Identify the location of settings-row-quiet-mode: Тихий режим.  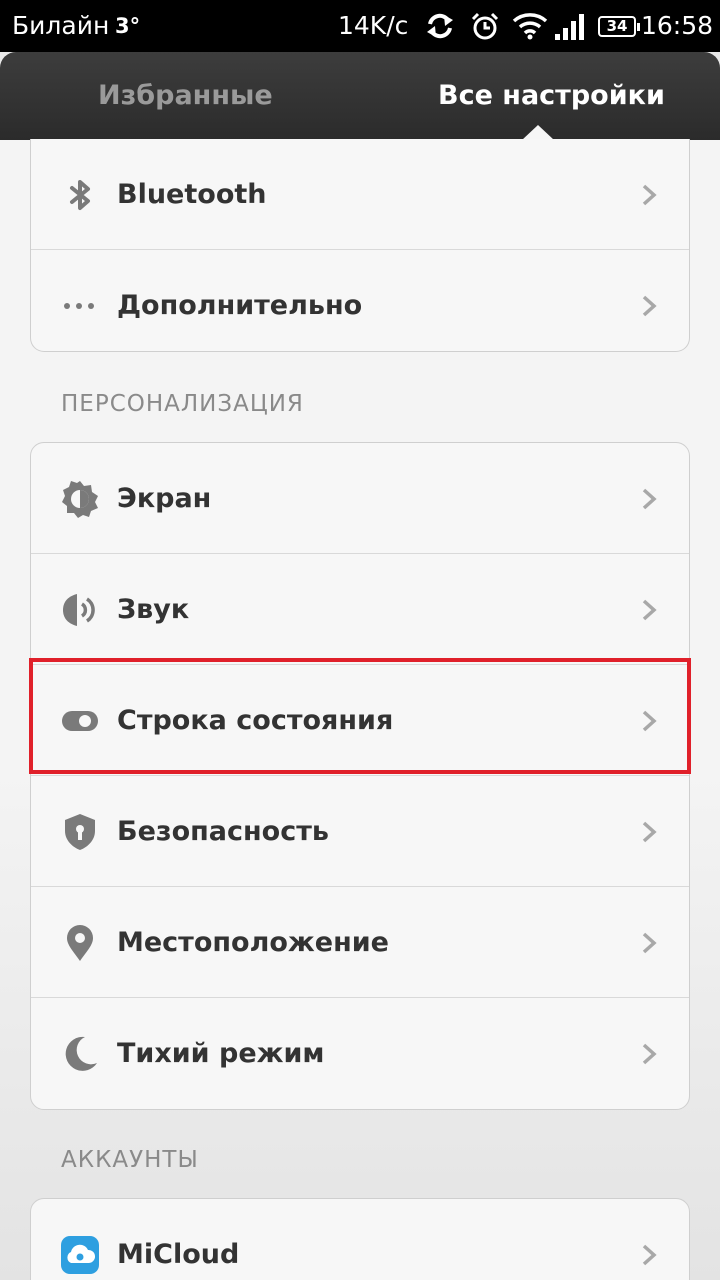
(360, 1053).